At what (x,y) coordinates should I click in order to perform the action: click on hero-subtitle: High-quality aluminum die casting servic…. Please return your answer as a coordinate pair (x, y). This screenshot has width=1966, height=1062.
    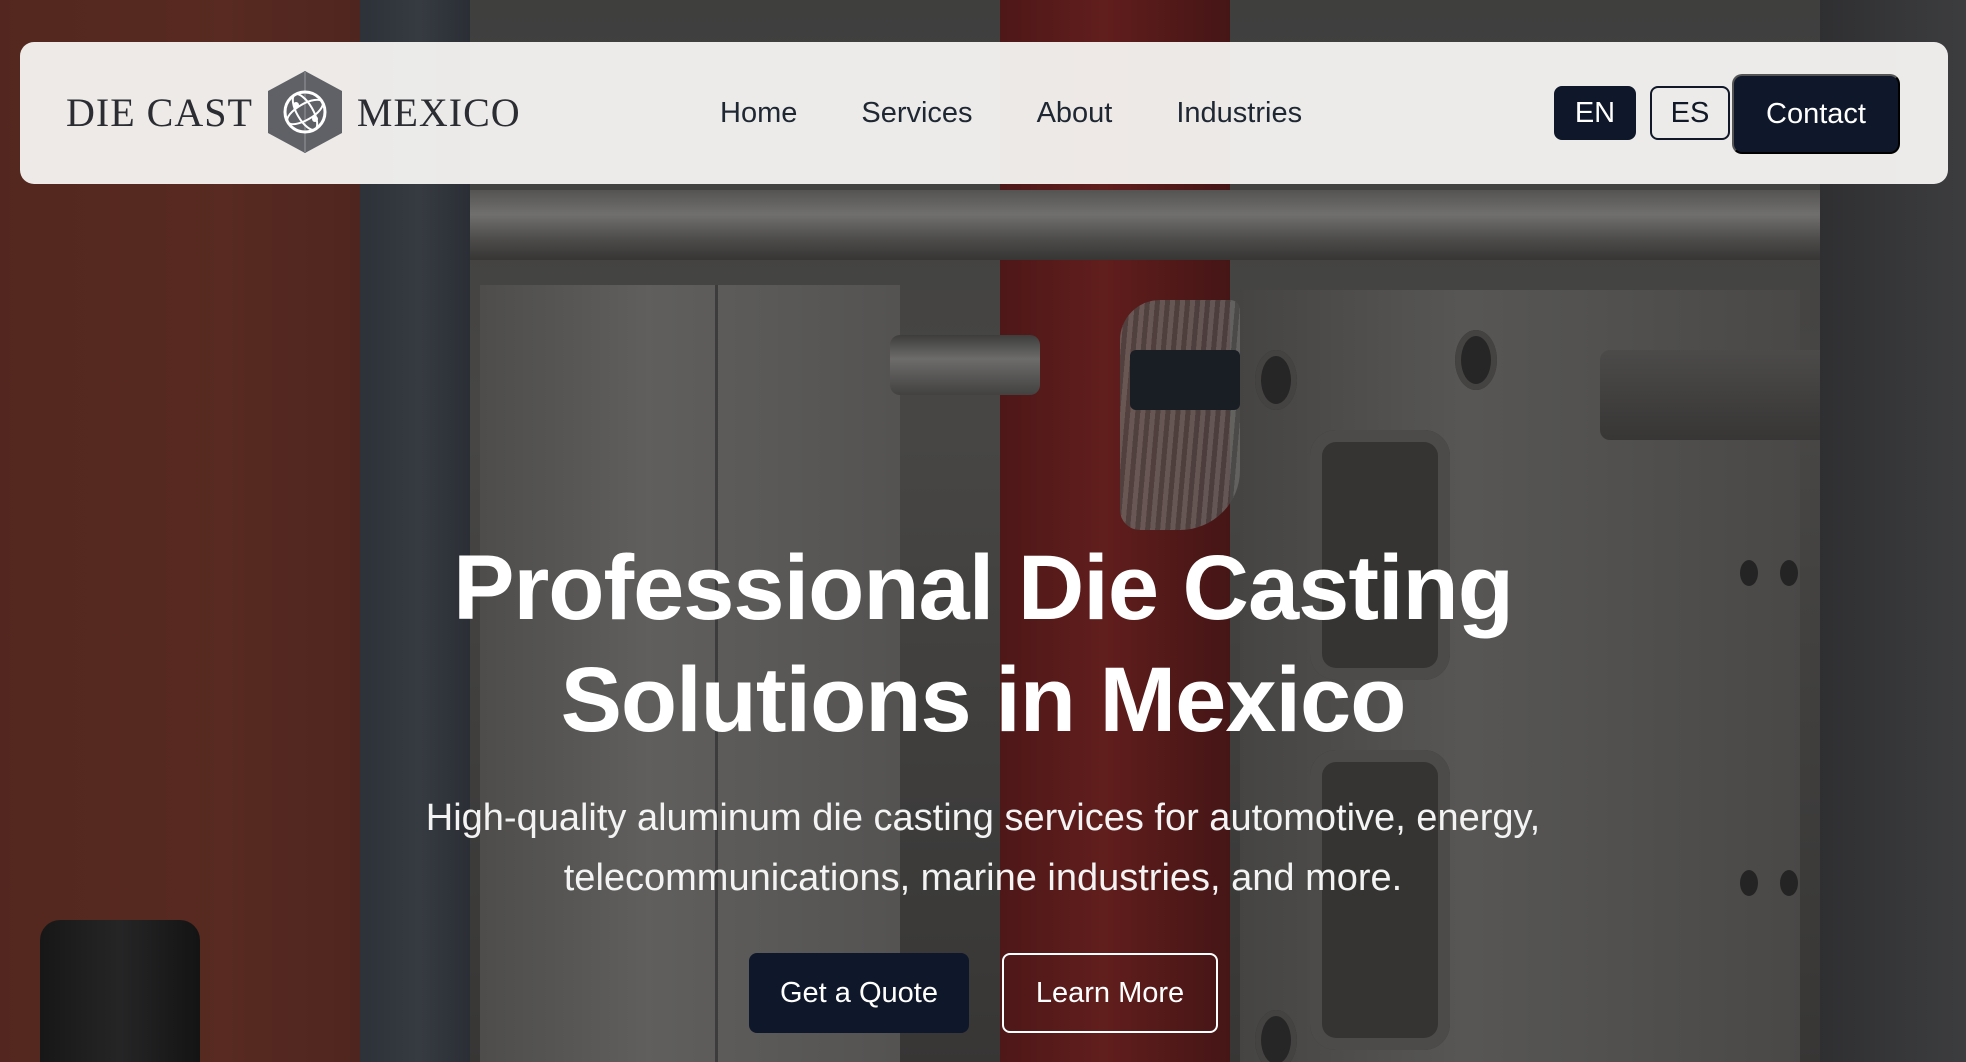
    Looking at the image, I should click on (983, 848).